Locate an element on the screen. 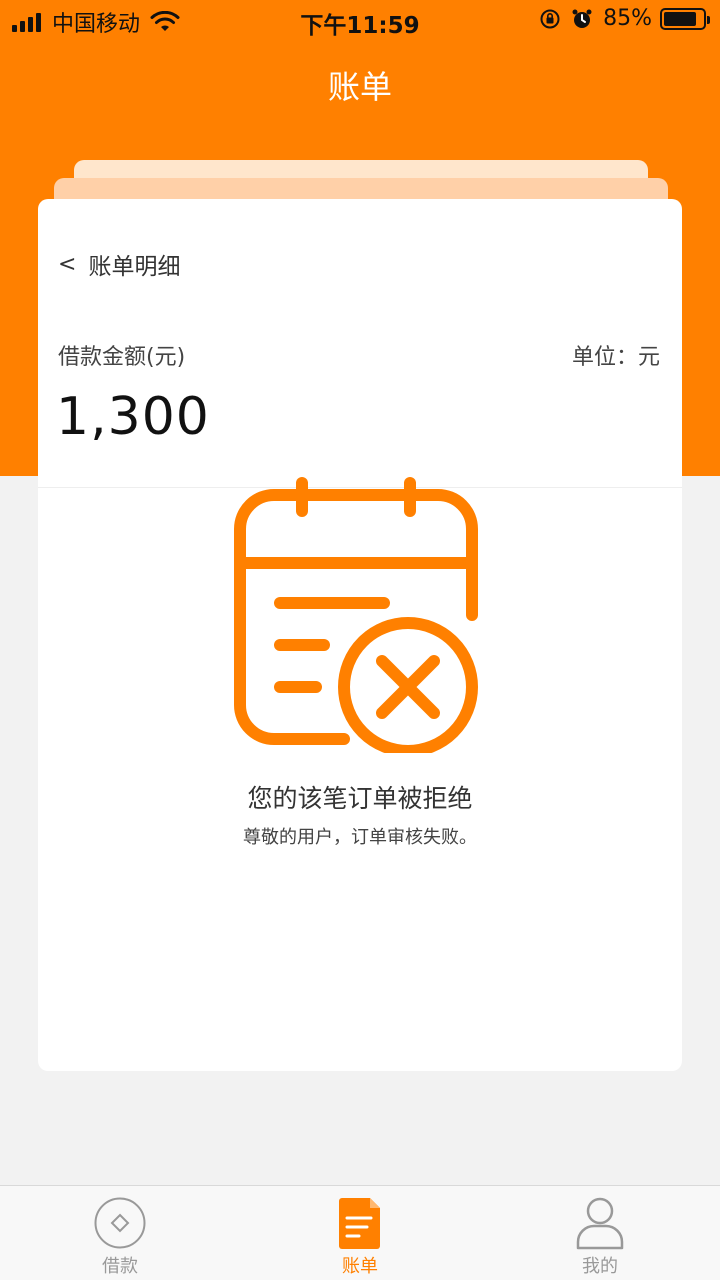 Image resolution: width=720 pixels, height=1280 pixels. tab-bar: 借款 账单 我的 is located at coordinates (360, 1232).